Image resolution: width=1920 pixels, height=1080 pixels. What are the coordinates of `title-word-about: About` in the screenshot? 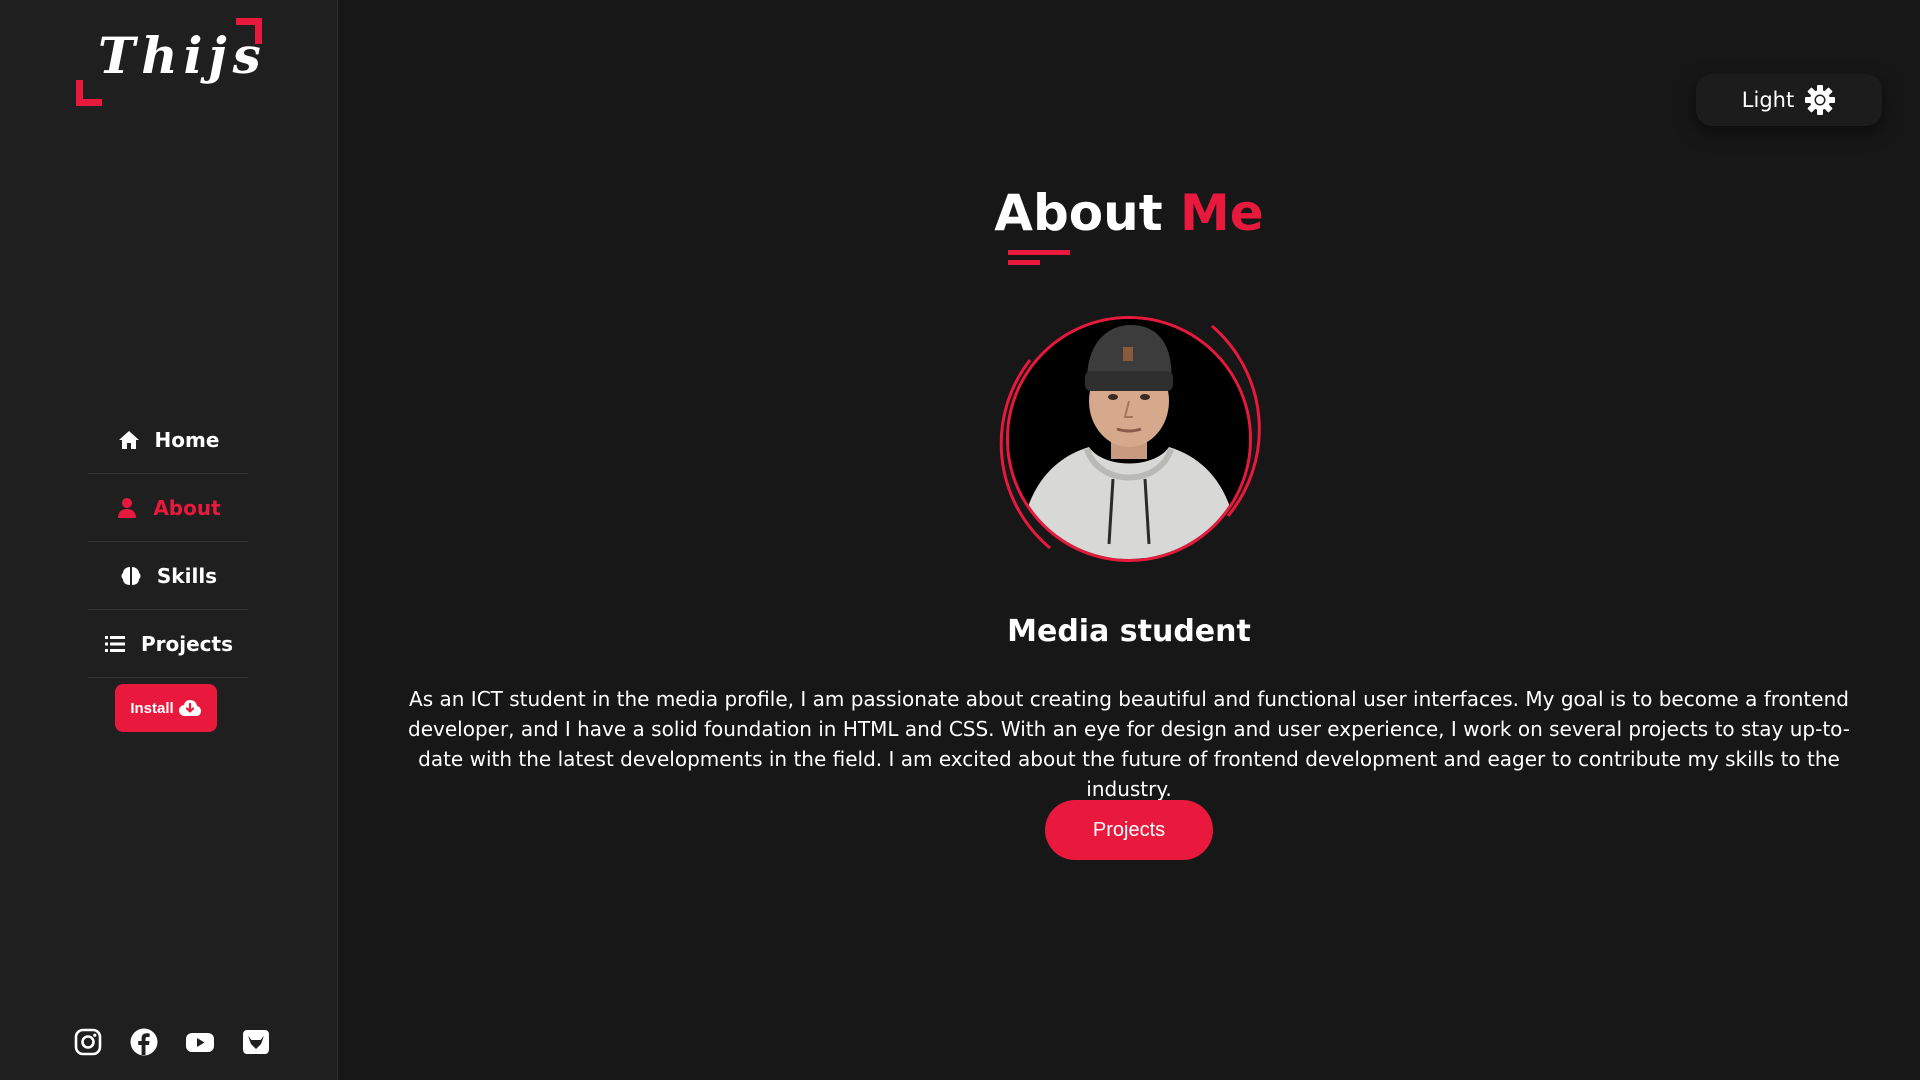 It's located at (1078, 213).